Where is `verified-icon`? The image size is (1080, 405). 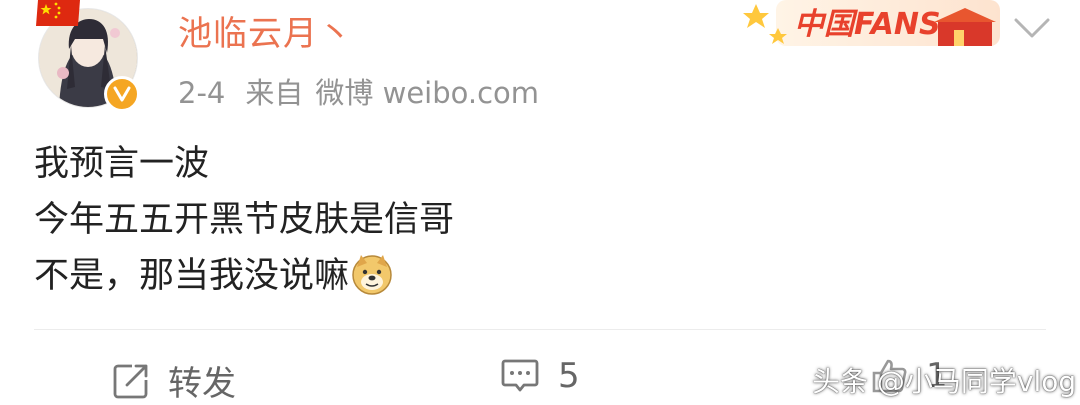 verified-icon is located at coordinates (122, 94).